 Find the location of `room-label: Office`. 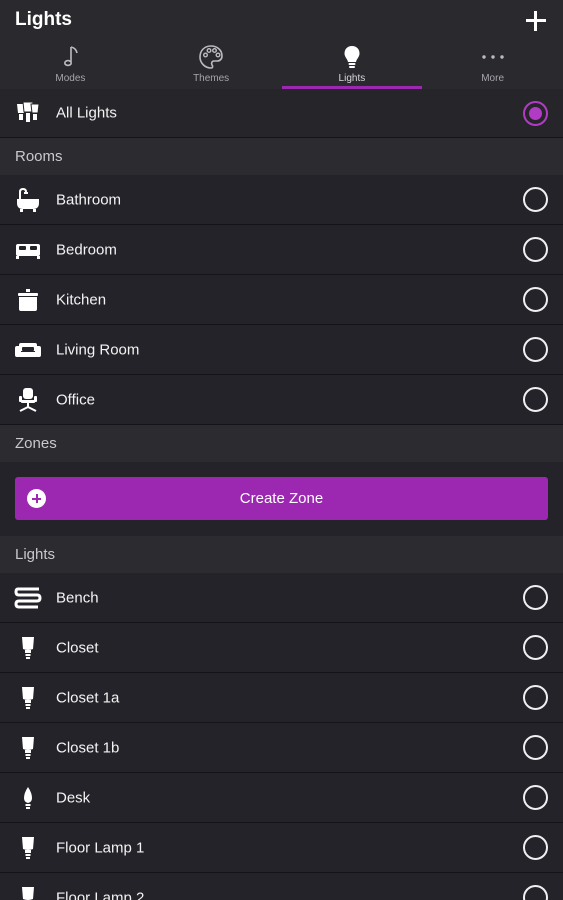

room-label: Office is located at coordinates (75, 399).